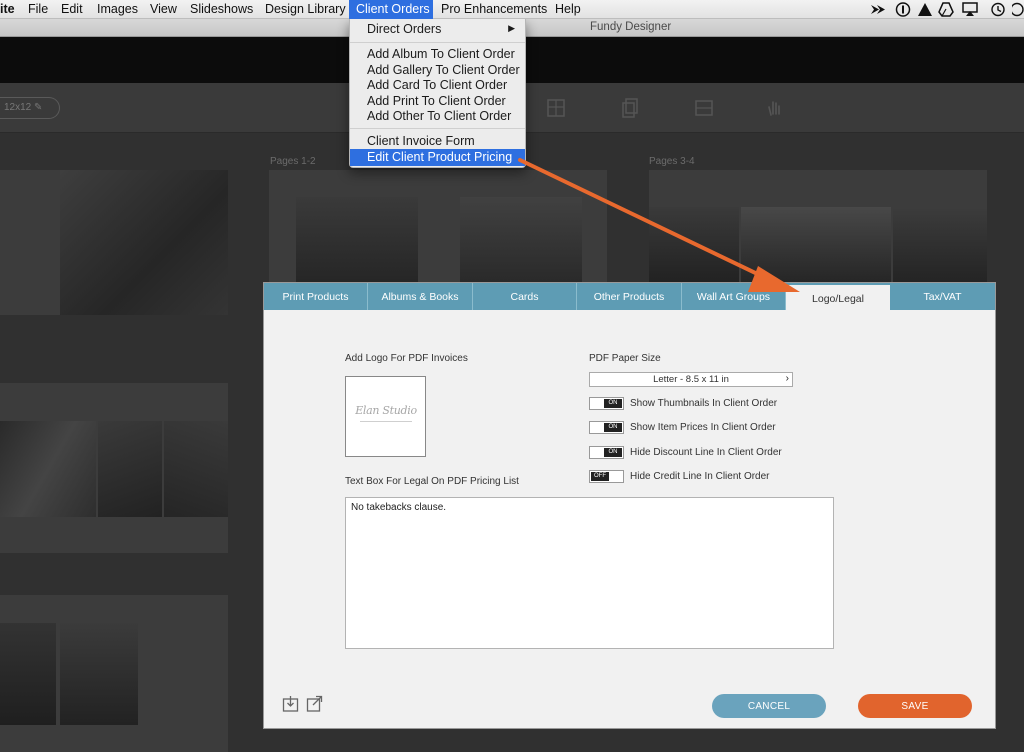  Describe the element at coordinates (437, 157) in the screenshot. I see `menu-item-edit-pricing: Edit Client Product Pricing` at that location.